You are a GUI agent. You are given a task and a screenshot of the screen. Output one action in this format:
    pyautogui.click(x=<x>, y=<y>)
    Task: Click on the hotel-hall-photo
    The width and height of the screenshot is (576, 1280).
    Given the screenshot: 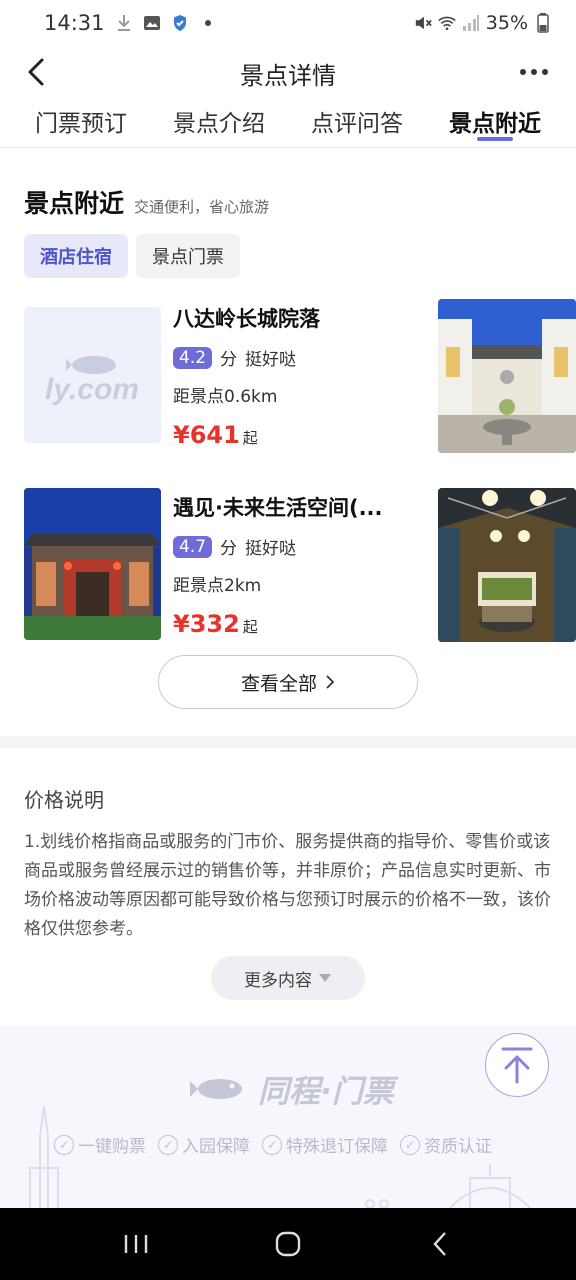 What is the action you would take?
    pyautogui.click(x=507, y=565)
    